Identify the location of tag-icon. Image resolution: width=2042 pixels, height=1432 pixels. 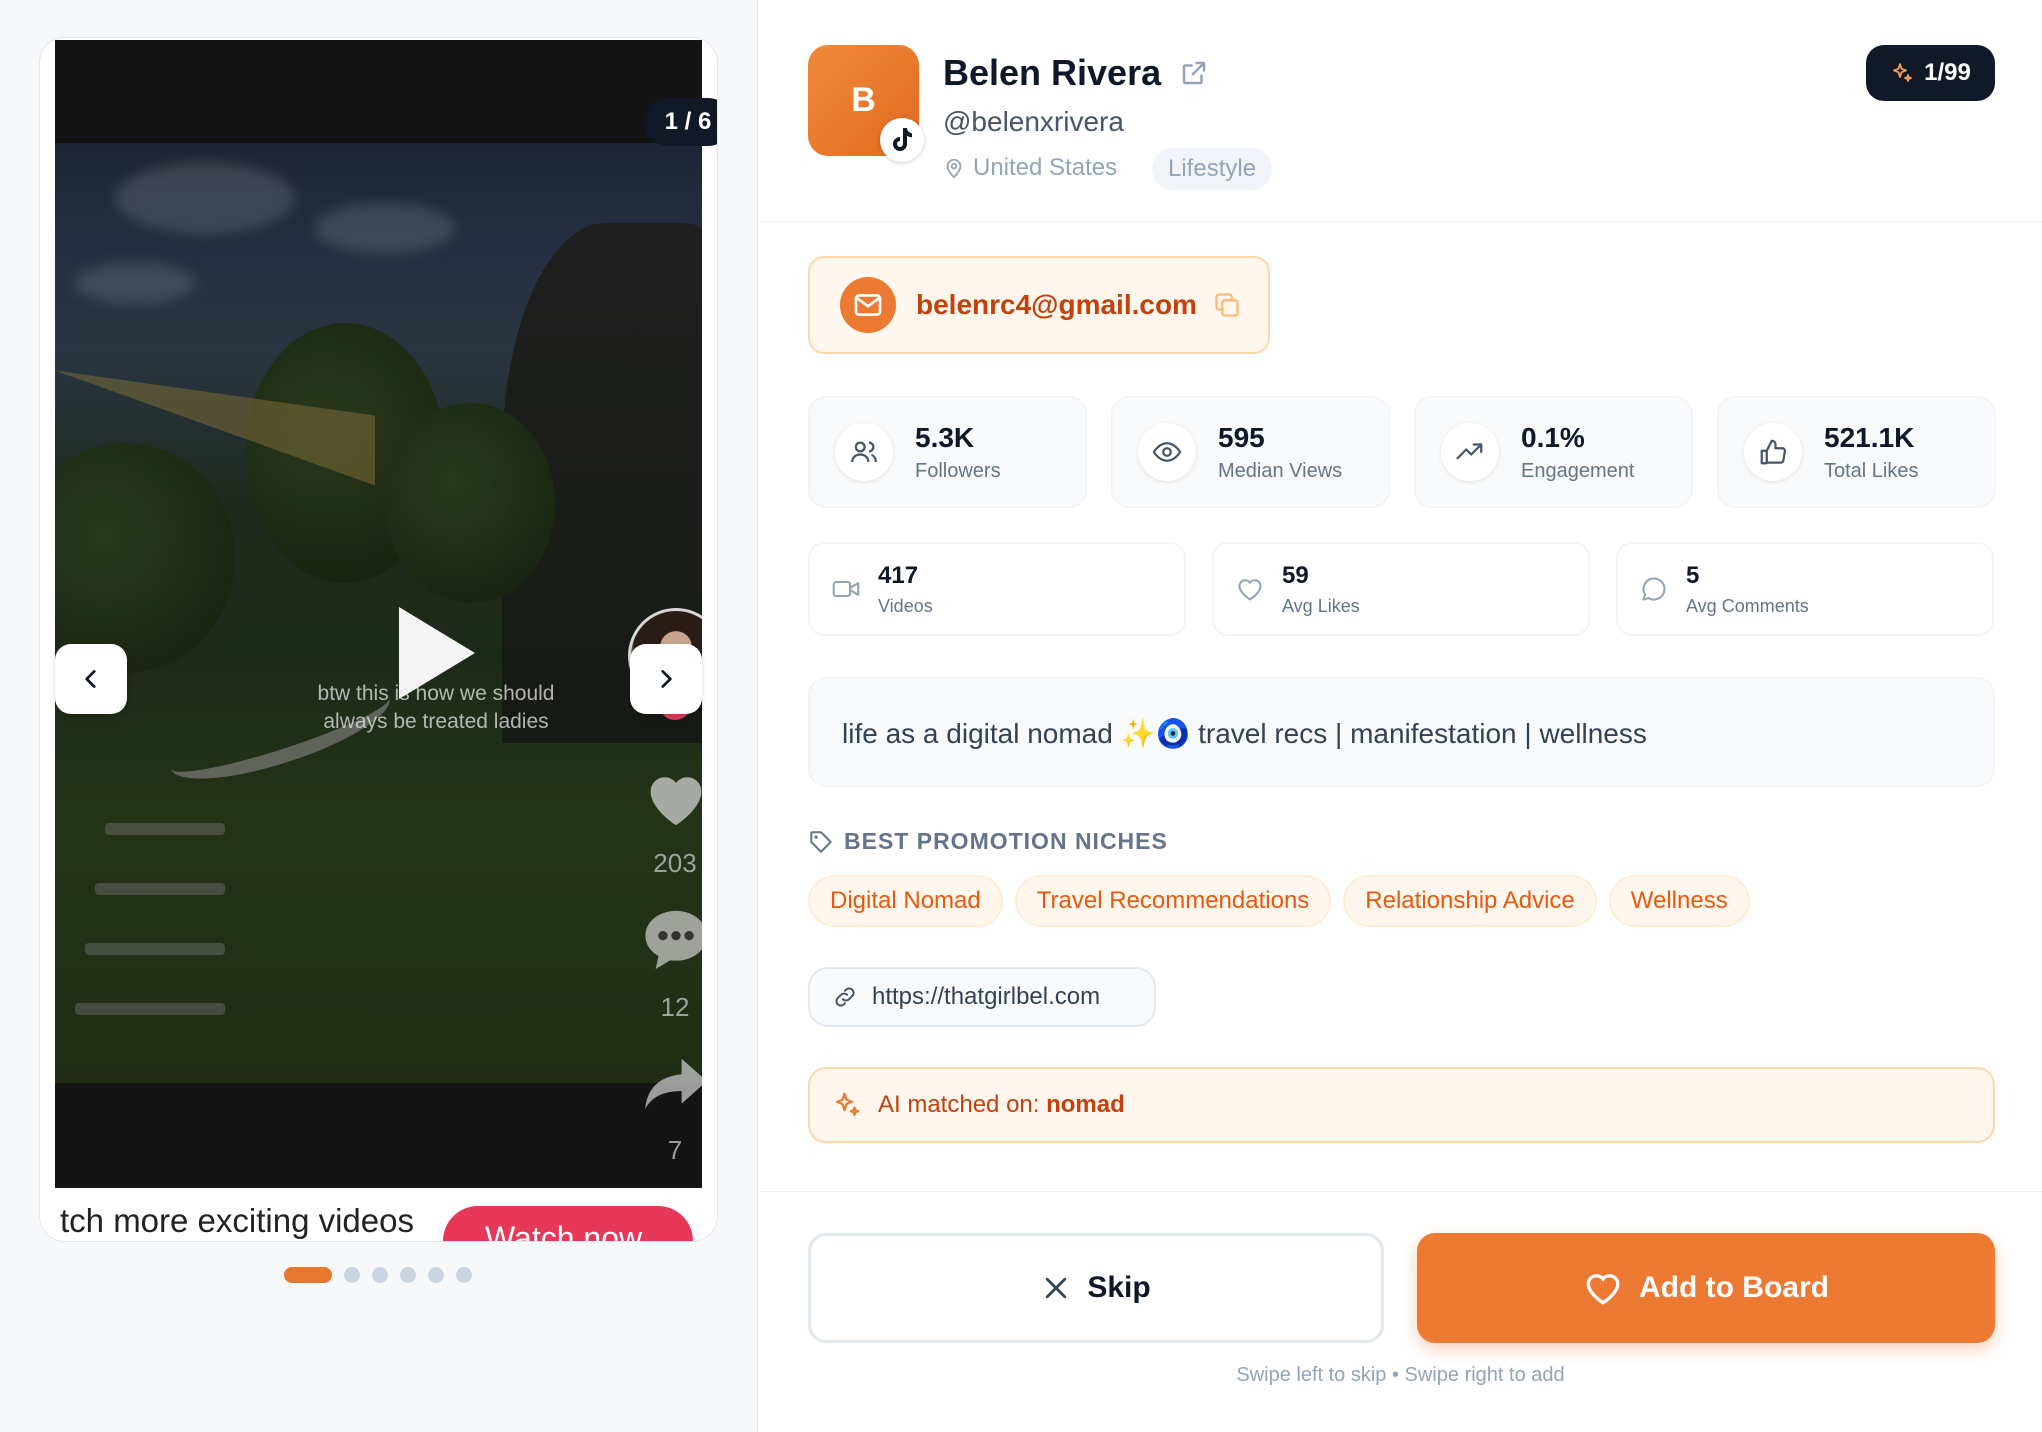
(821, 841).